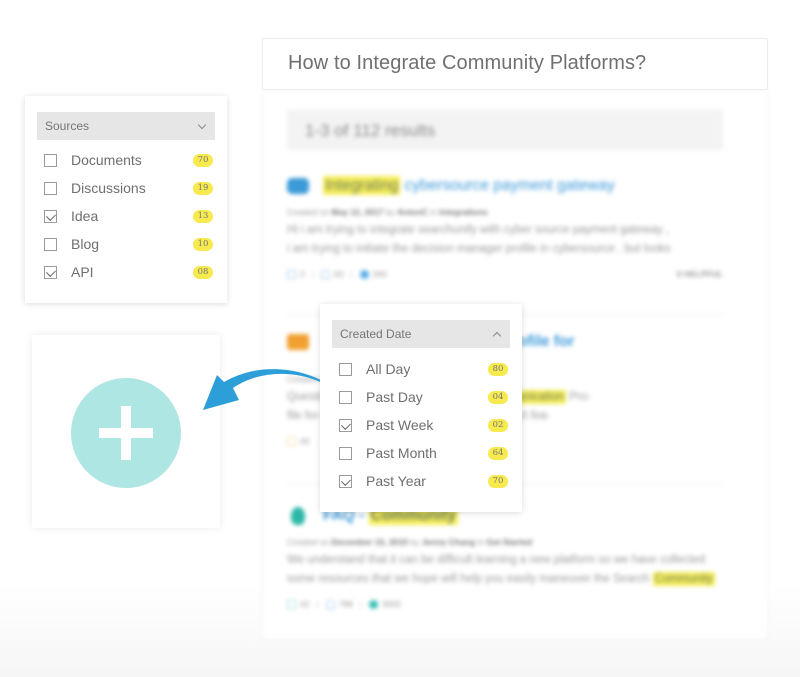 The image size is (800, 677). What do you see at coordinates (203, 188) in the screenshot?
I see `count-badge: 19` at bounding box center [203, 188].